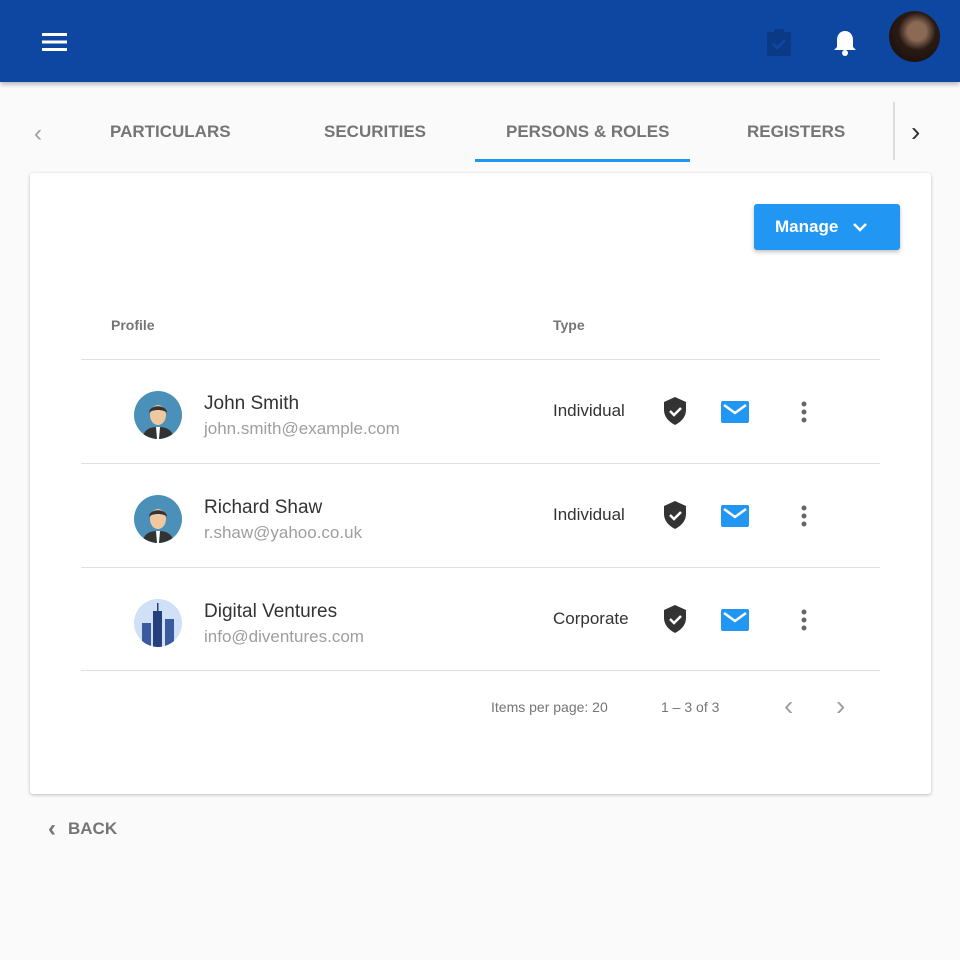 The height and width of the screenshot is (960, 960). What do you see at coordinates (93, 828) in the screenshot?
I see `back-label: BACK` at bounding box center [93, 828].